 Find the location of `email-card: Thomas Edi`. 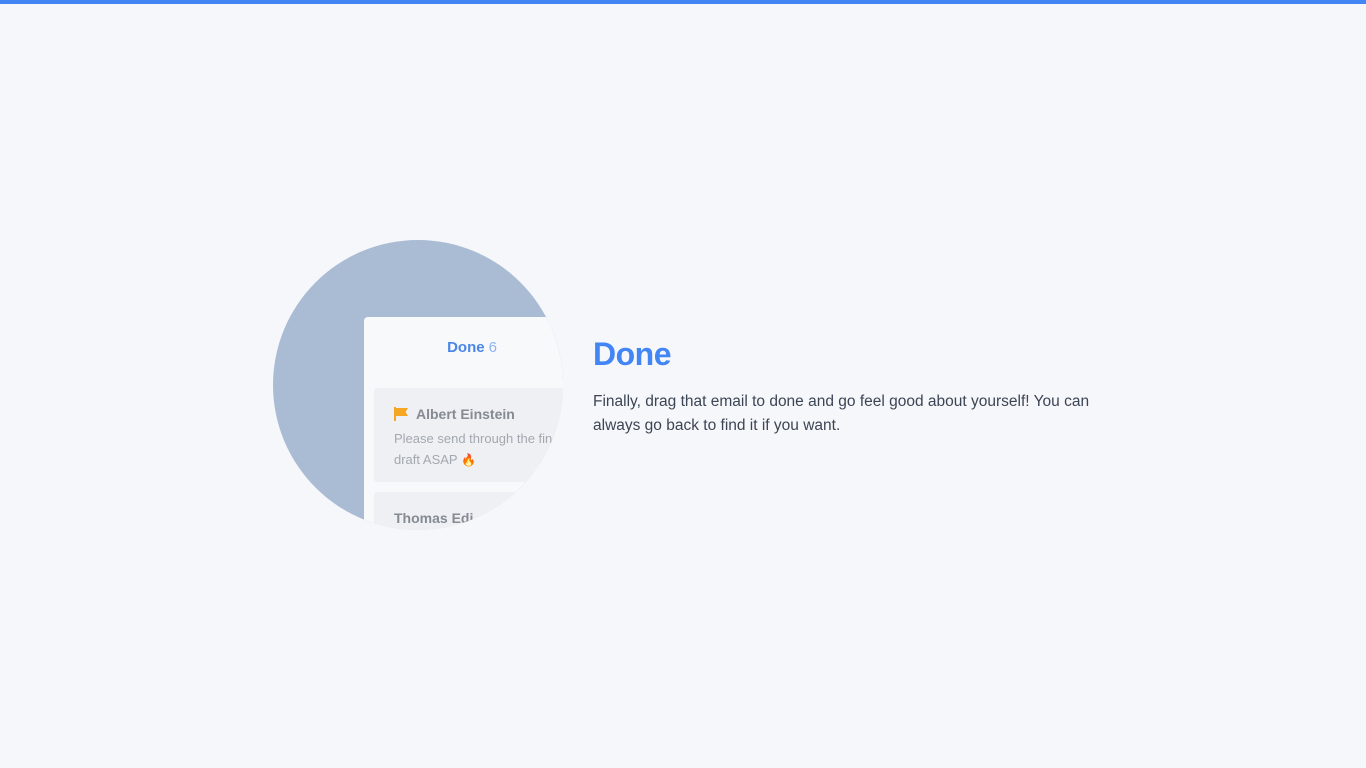

email-card: Thomas Edi is located at coordinates (468, 511).